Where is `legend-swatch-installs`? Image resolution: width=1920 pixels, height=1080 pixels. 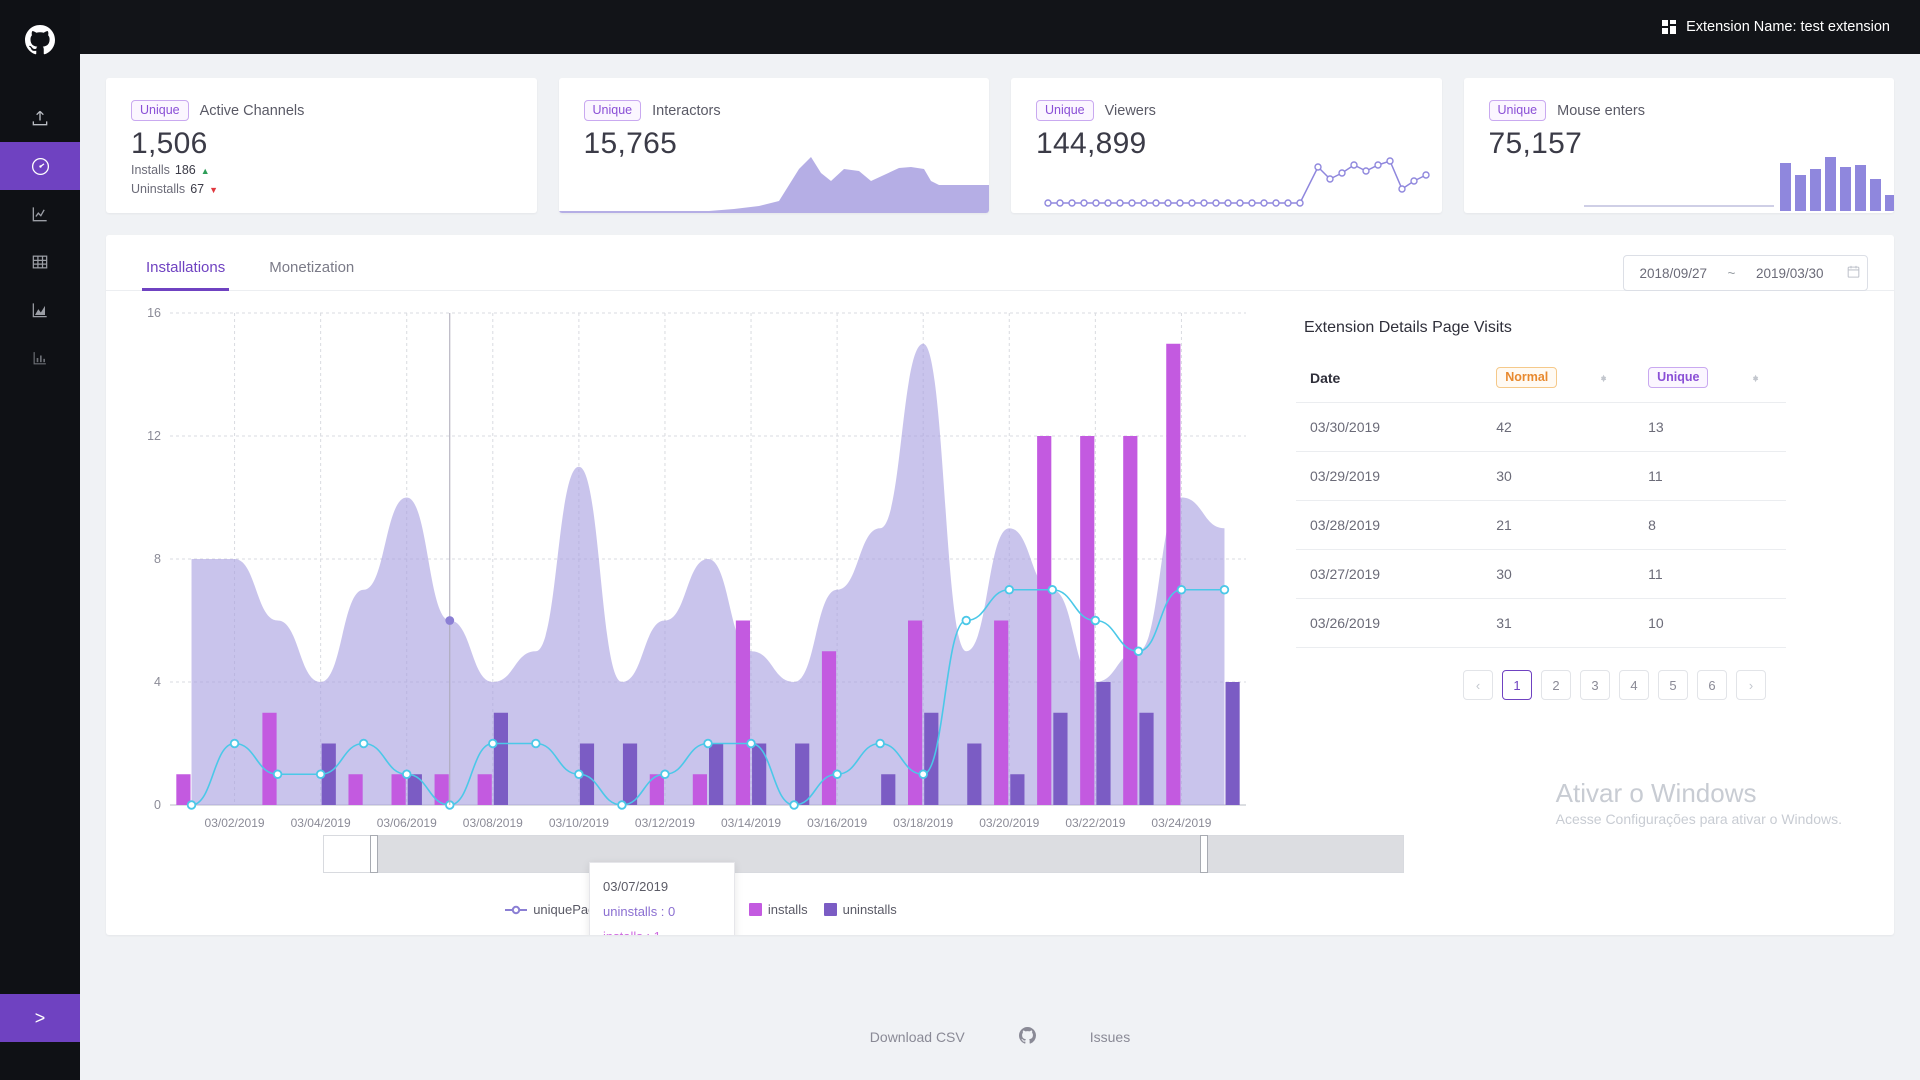
legend-swatch-installs is located at coordinates (755, 909).